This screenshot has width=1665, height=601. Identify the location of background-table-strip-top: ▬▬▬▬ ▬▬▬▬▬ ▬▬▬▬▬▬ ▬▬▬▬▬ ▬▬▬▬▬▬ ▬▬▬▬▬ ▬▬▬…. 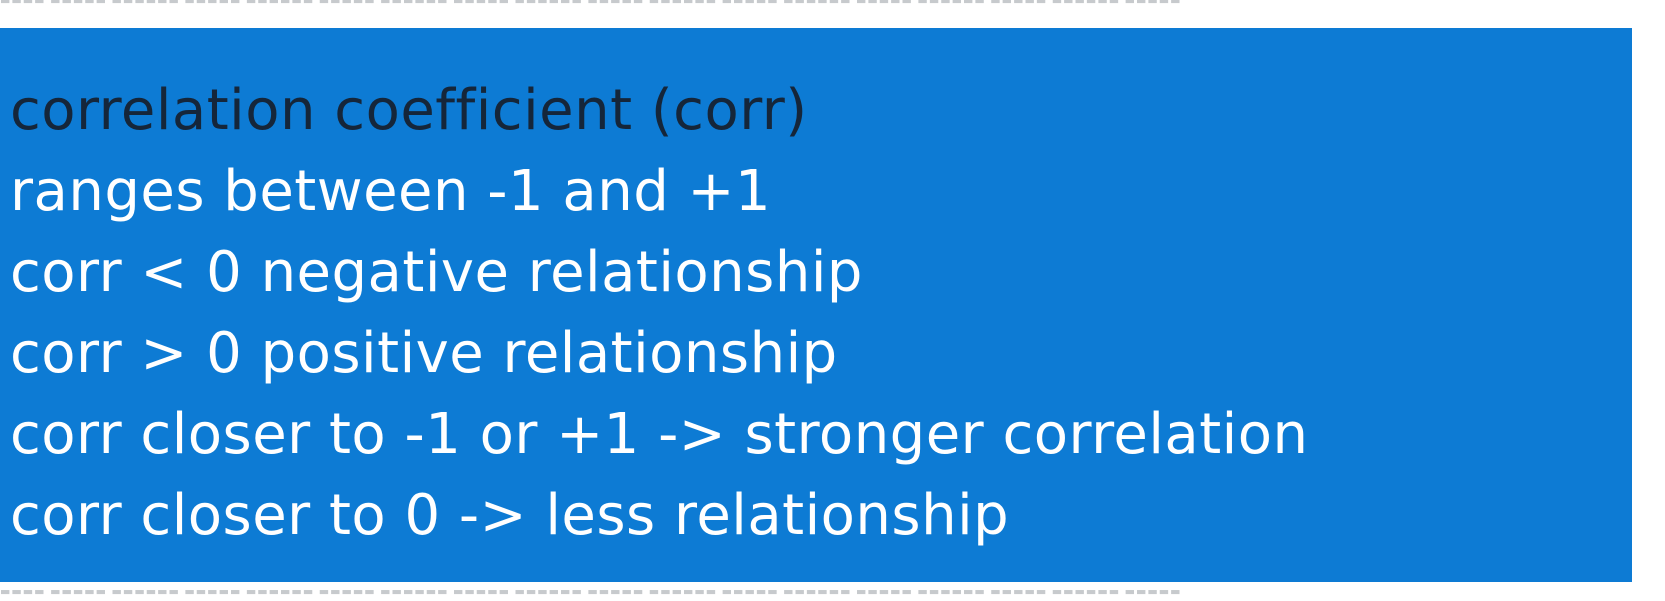
(591, 3).